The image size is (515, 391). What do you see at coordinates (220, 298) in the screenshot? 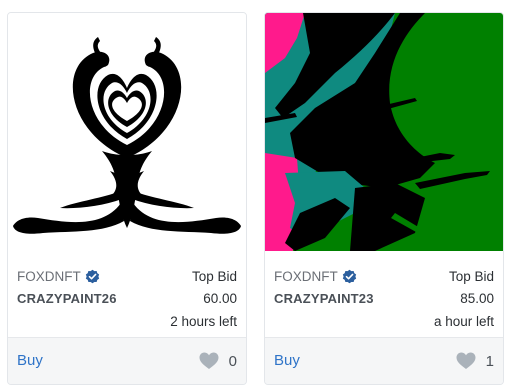
I see `top-bid-value: 60.00` at bounding box center [220, 298].